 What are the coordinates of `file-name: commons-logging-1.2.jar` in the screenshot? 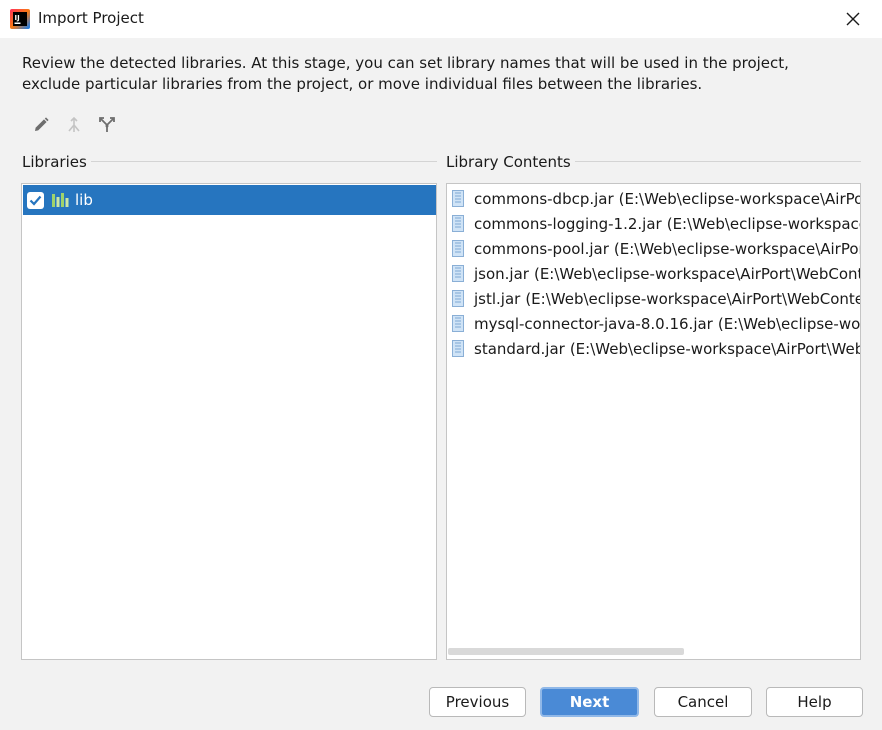 It's located at (568, 223).